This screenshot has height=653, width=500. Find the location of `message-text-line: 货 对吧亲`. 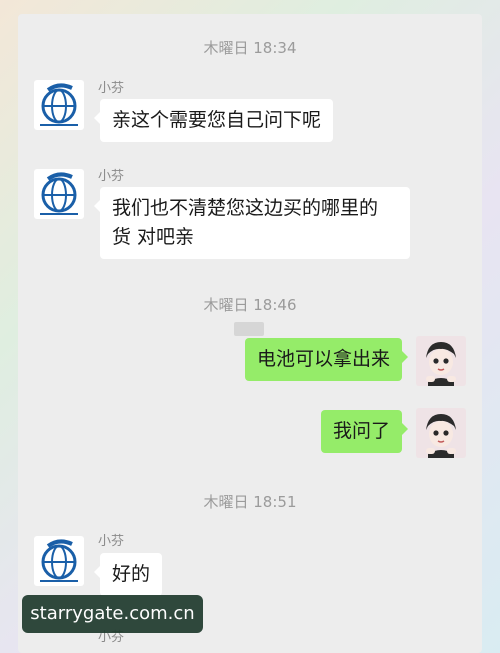

message-text-line: 货 对吧亲 is located at coordinates (153, 237).